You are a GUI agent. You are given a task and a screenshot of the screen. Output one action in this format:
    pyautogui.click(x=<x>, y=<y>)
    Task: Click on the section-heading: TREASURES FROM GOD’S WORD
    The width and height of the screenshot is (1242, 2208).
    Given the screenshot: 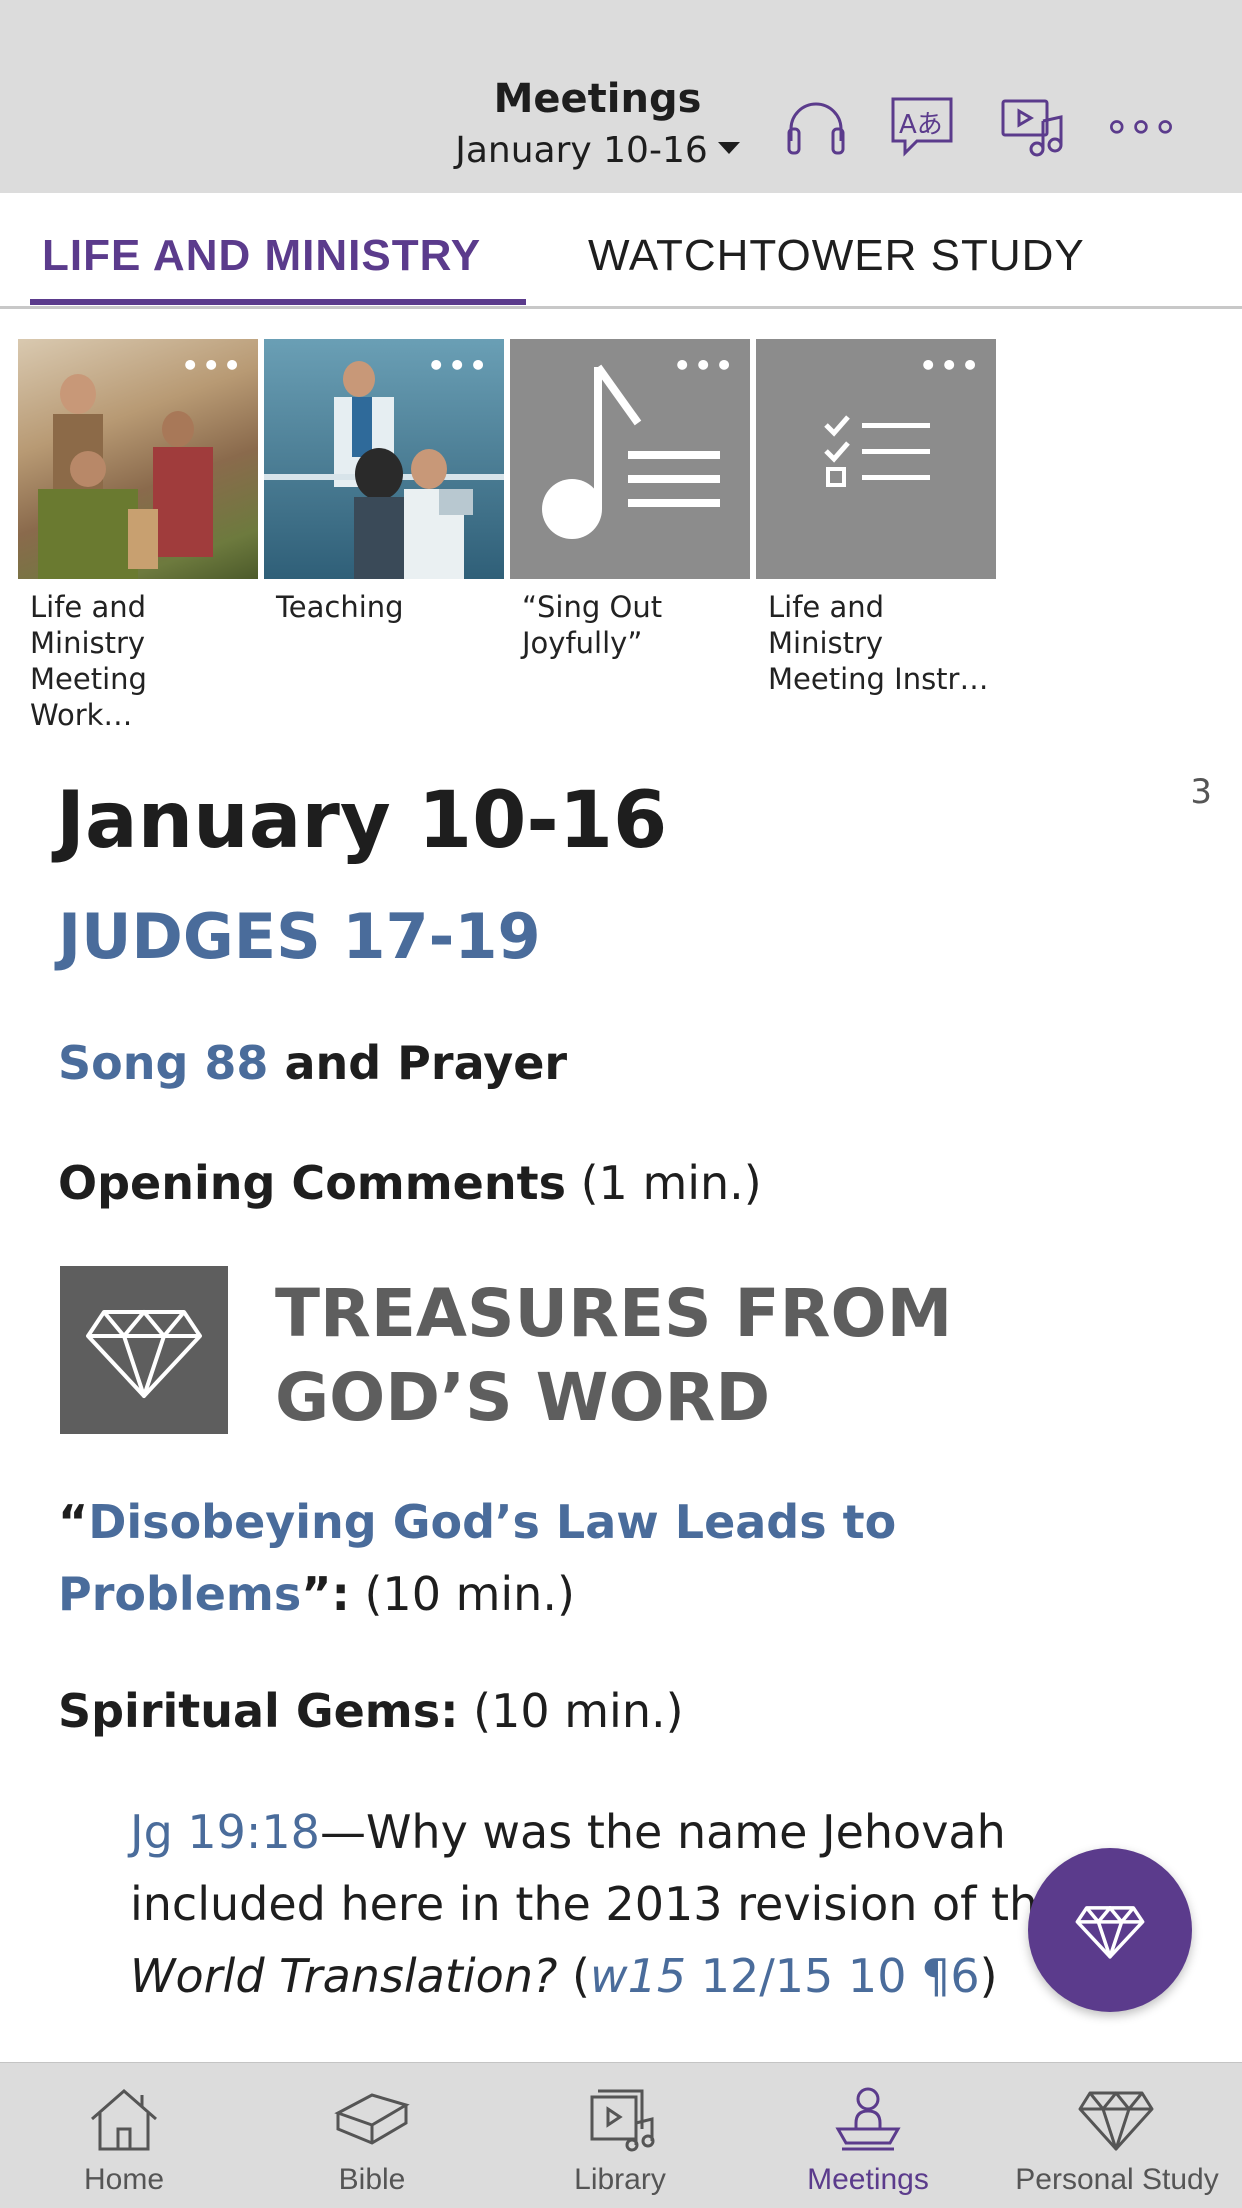 What is the action you would take?
    pyautogui.click(x=614, y=1355)
    